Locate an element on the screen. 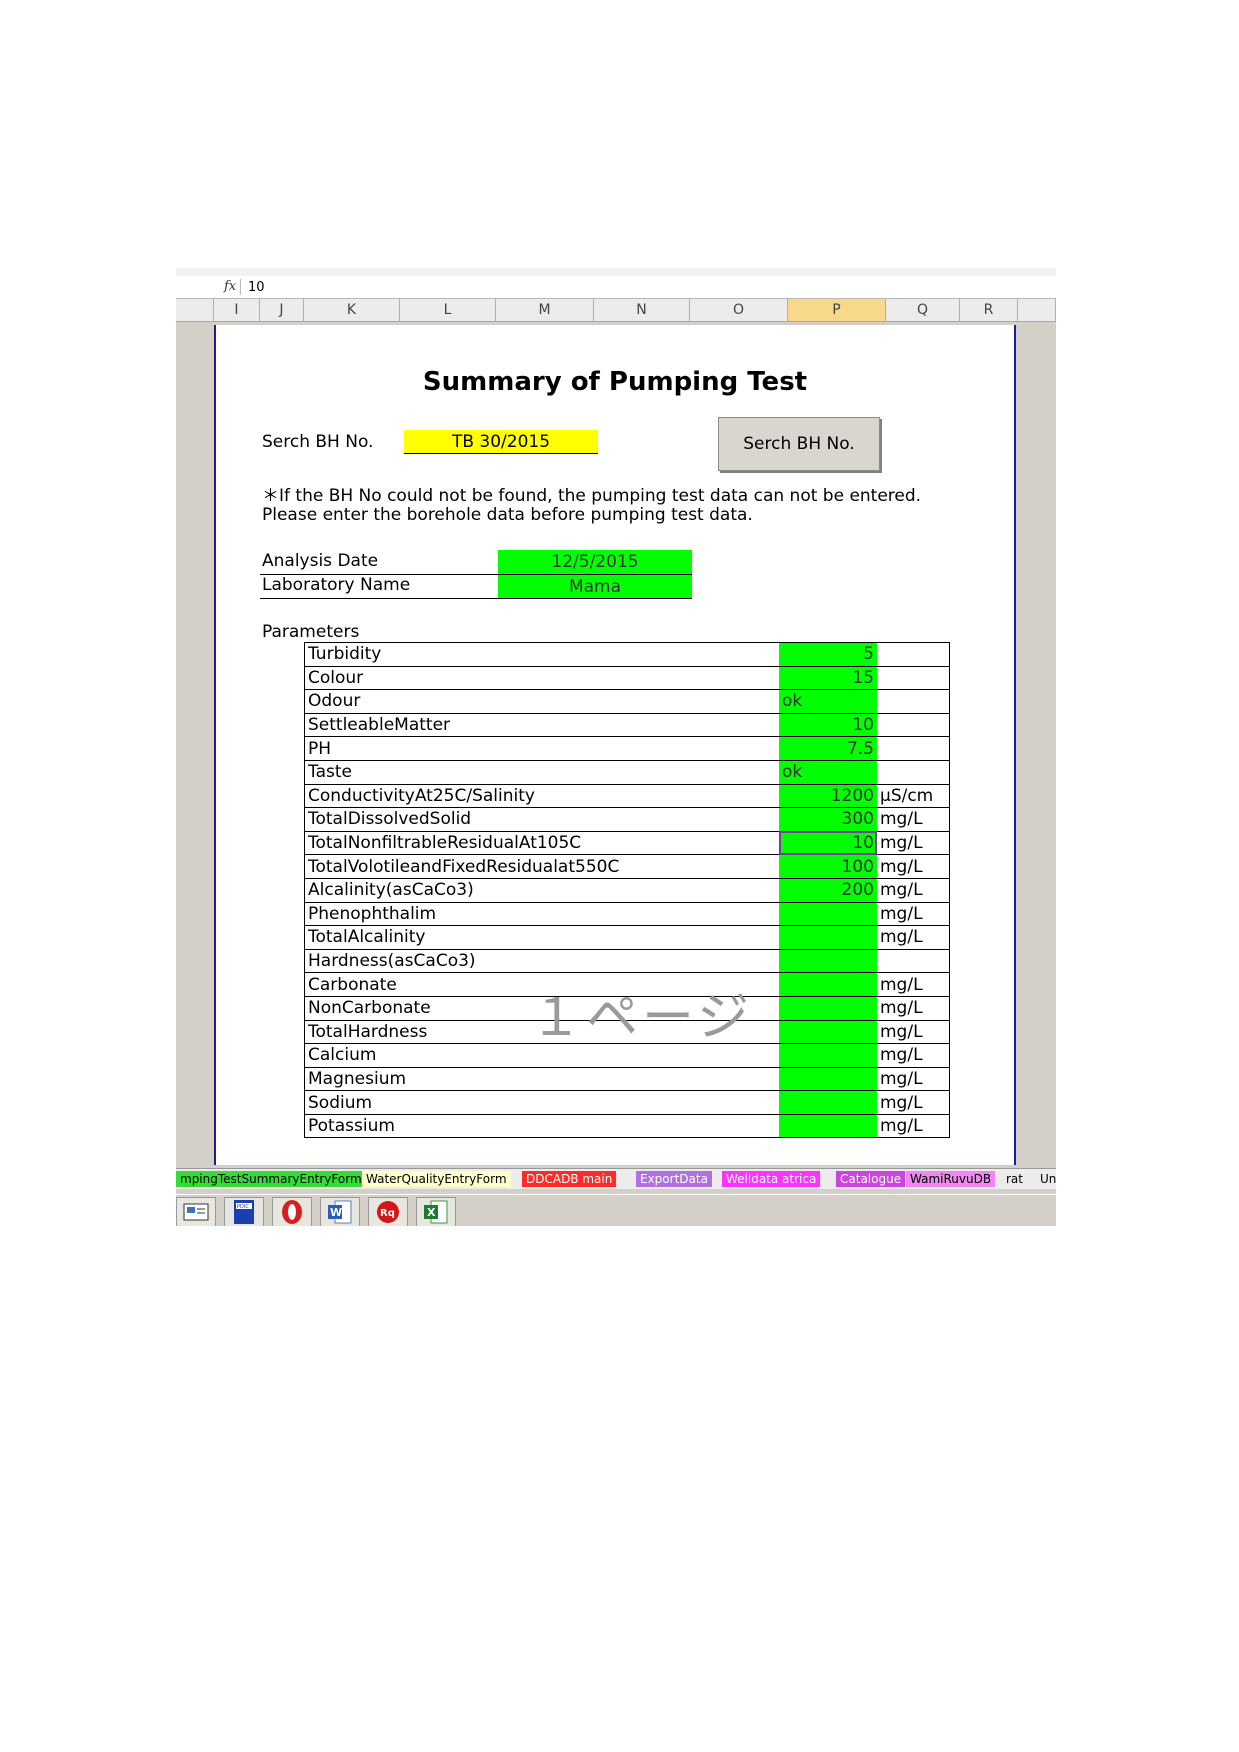 The height and width of the screenshot is (1752, 1239). parameter-name: Turbidity is located at coordinates (541, 654).